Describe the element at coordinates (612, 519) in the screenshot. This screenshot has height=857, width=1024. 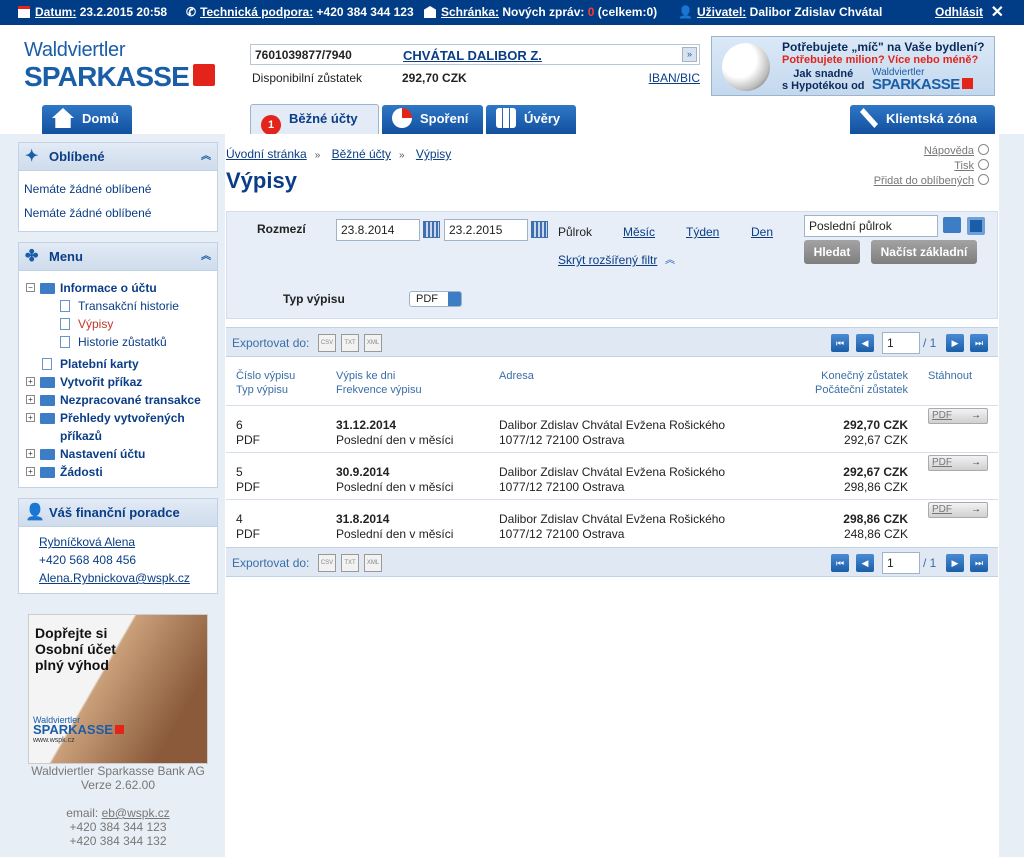
I see `address-line1: Dalibor Zdislav Chvátal Evžena Rošického` at that location.